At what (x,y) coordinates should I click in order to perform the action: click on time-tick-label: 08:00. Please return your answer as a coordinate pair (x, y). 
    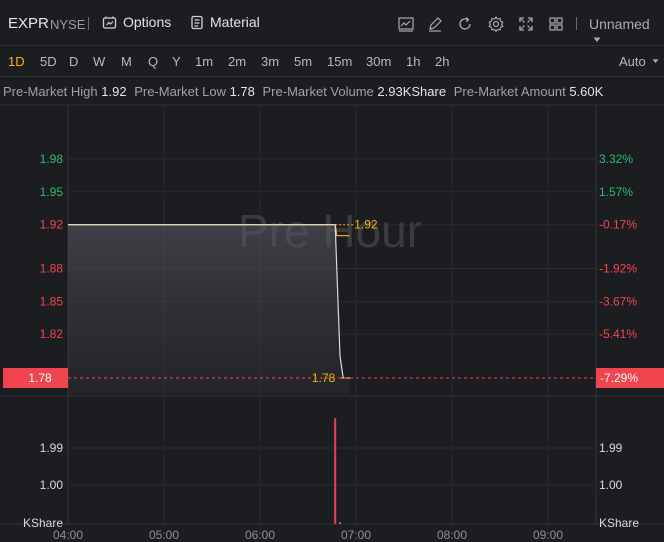
    Looking at the image, I should click on (452, 535).